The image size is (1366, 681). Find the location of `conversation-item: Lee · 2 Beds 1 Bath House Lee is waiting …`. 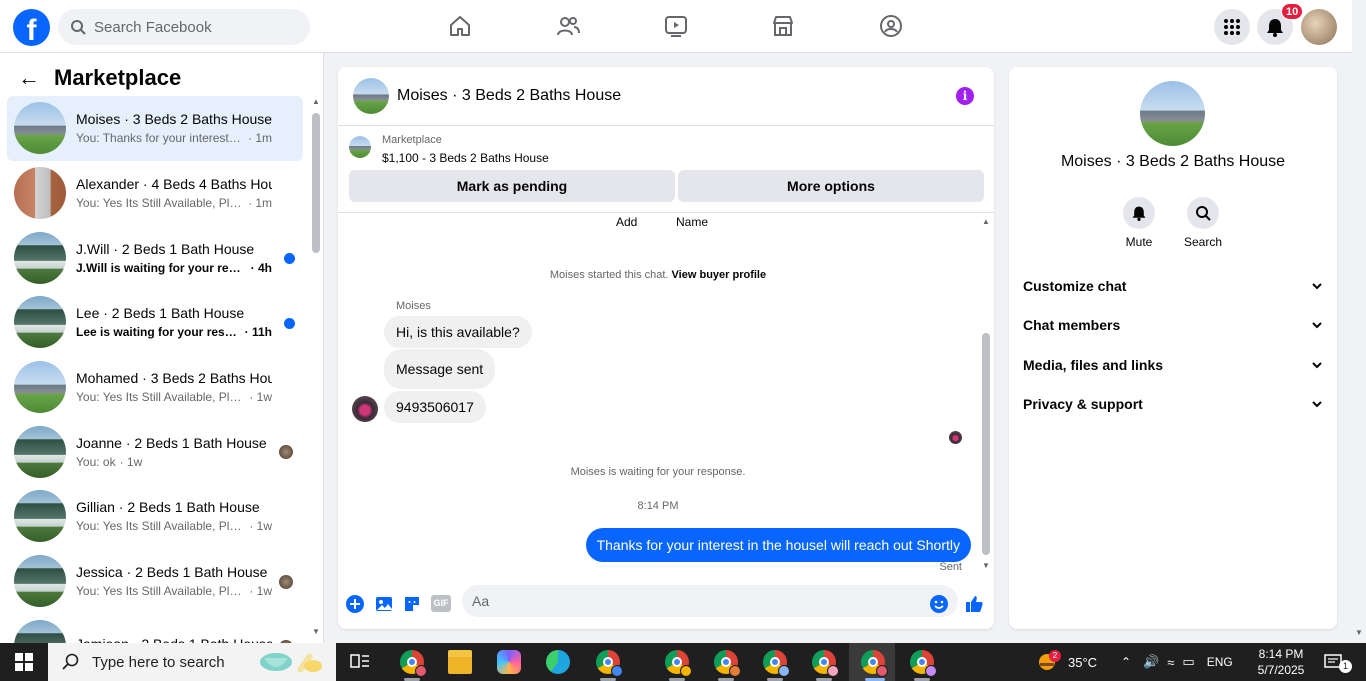

conversation-item: Lee · 2 Beds 1 Bath House Lee is waiting … is located at coordinates (155, 322).